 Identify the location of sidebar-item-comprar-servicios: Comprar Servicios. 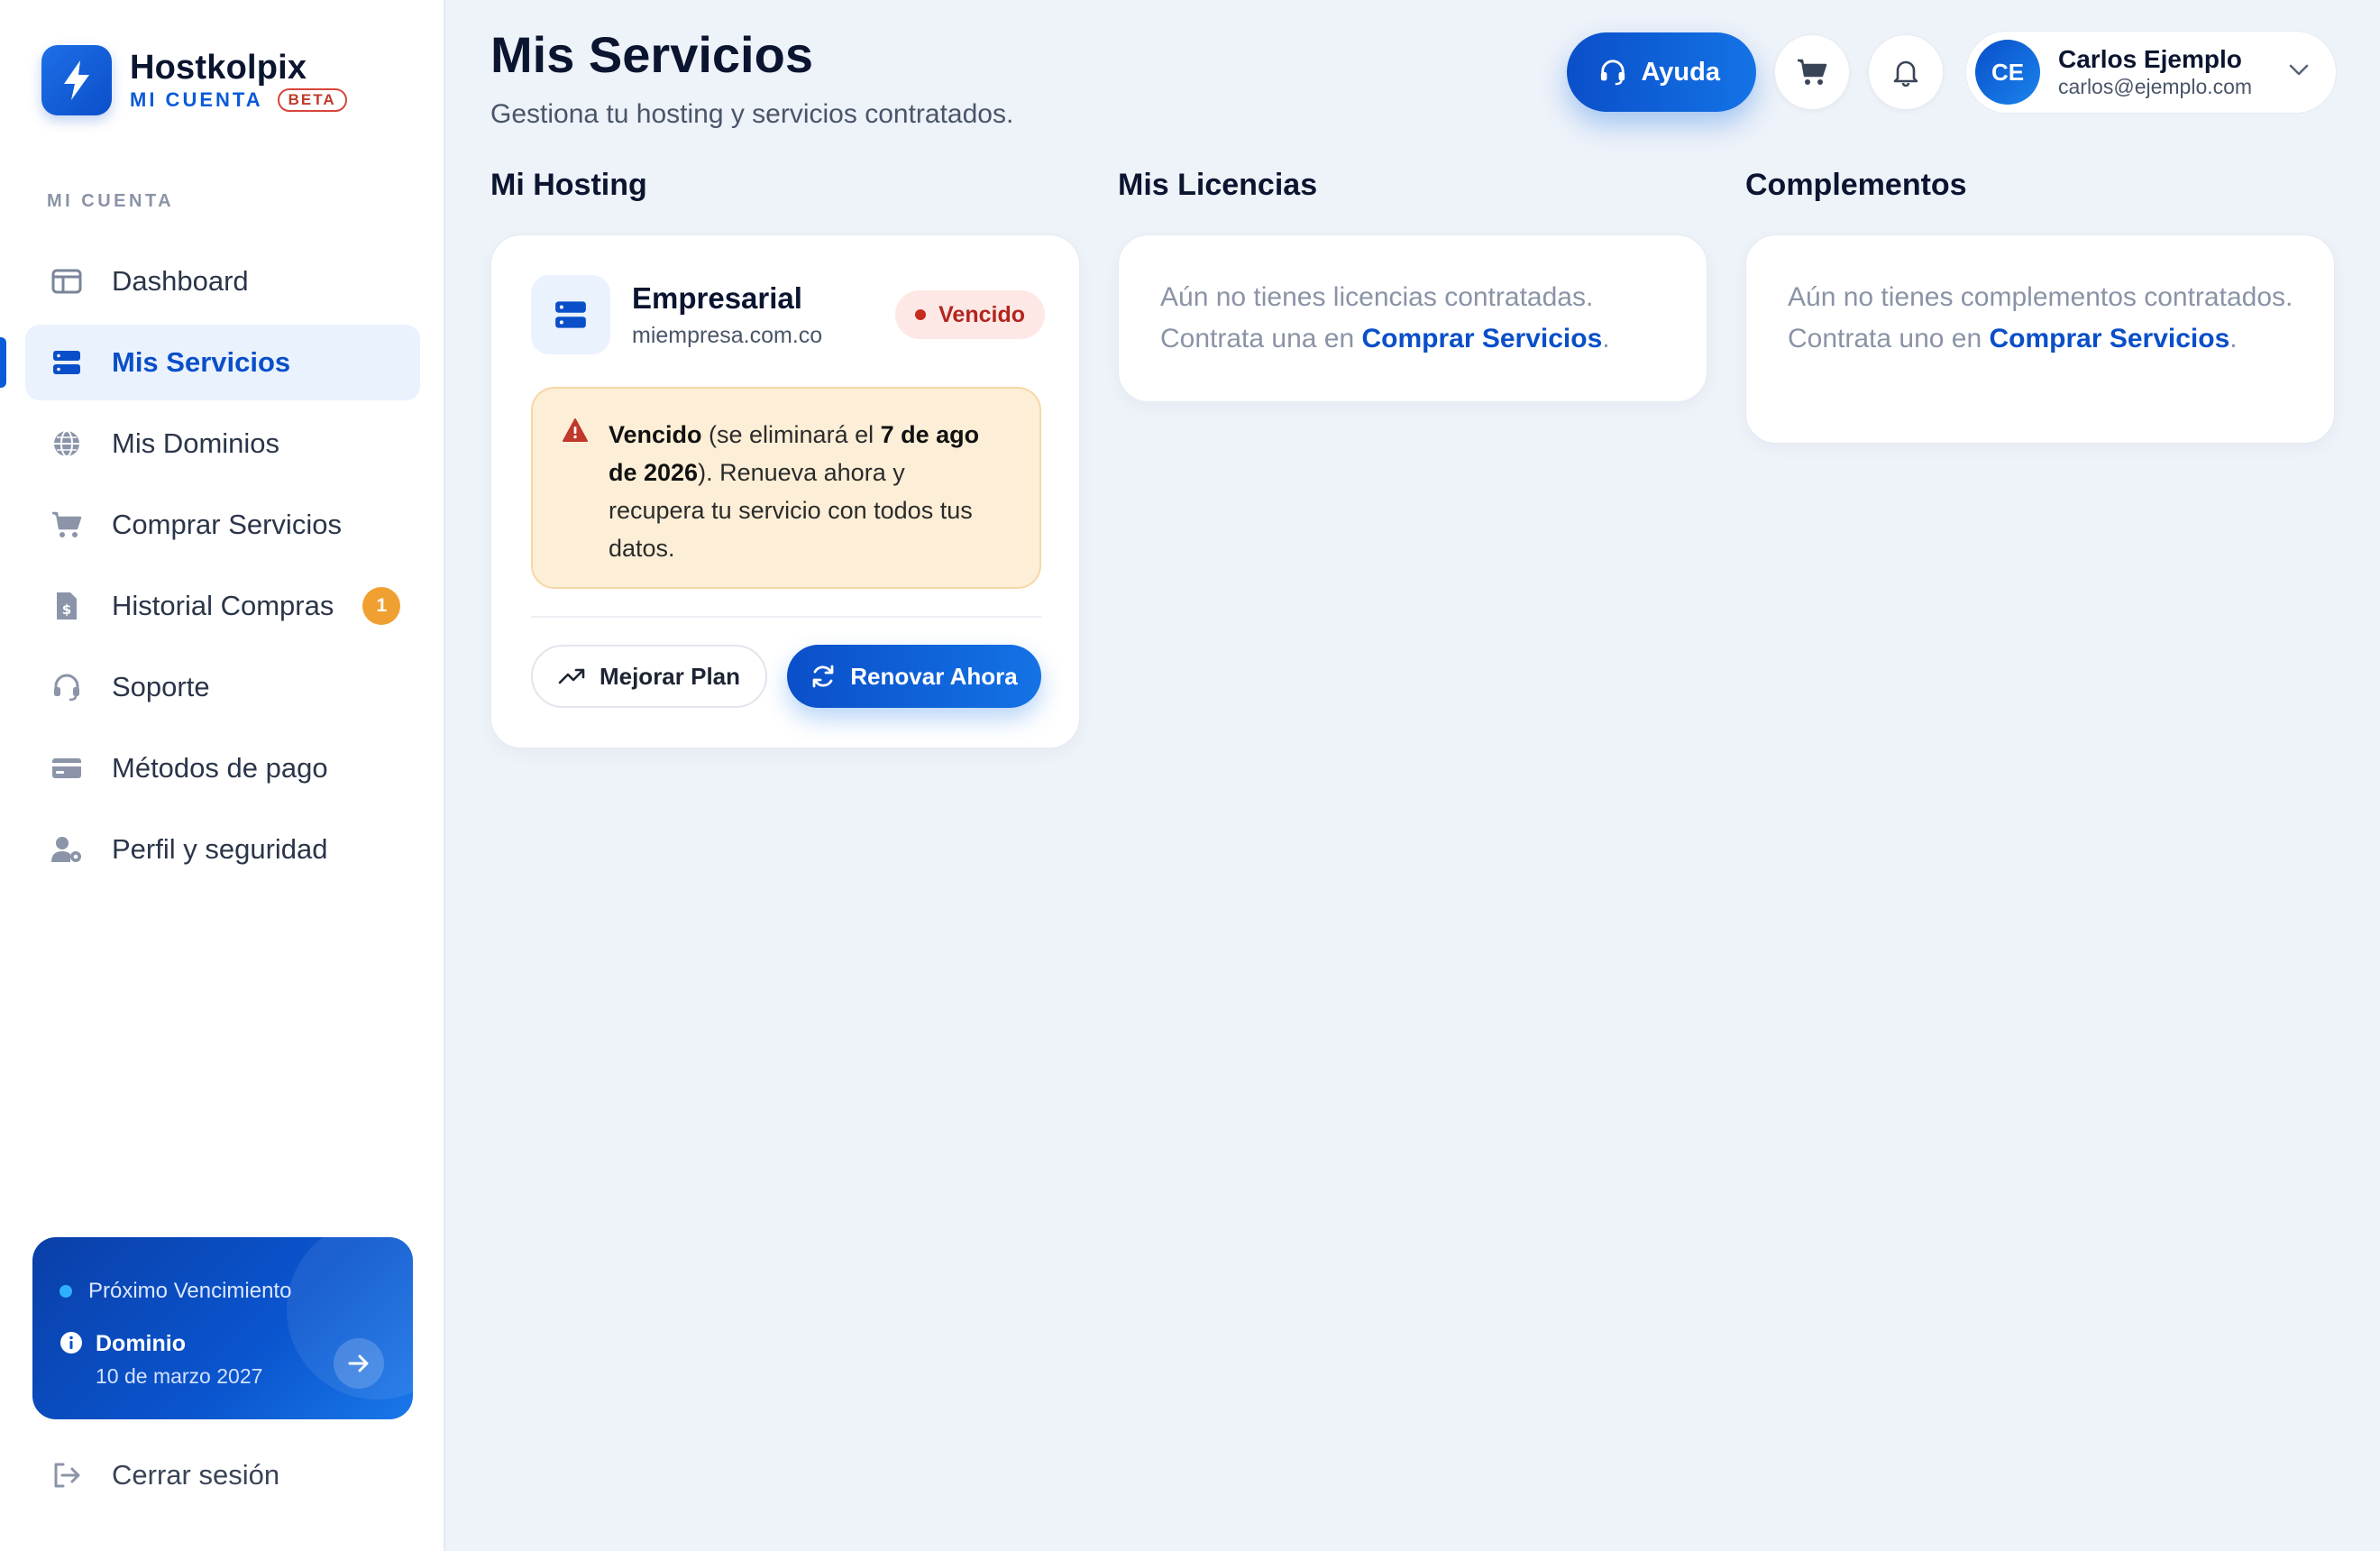
(223, 525).